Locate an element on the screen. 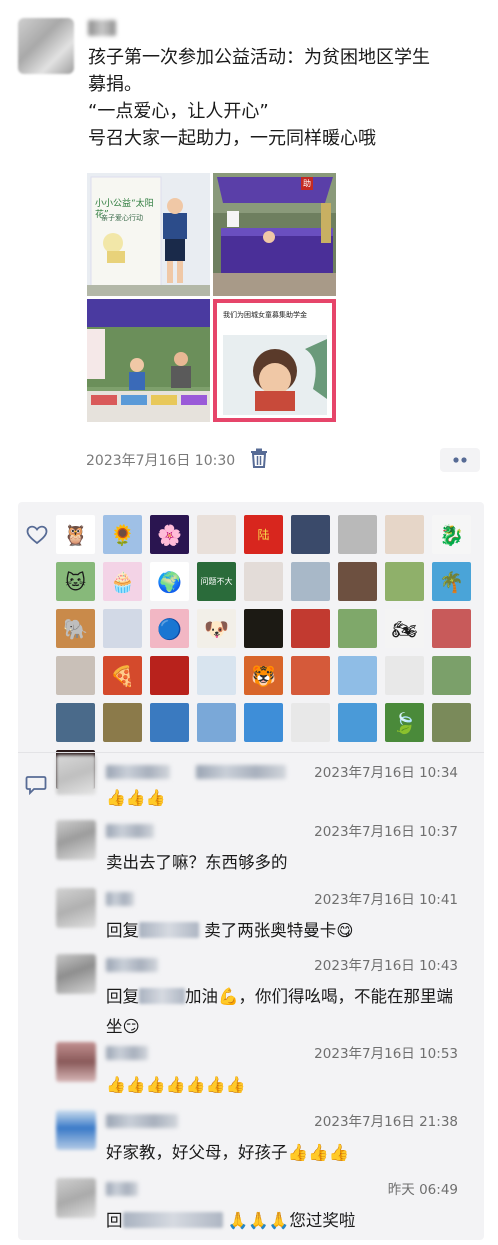 The height and width of the screenshot is (1245, 498). charity-poster-image is located at coordinates (148, 234).